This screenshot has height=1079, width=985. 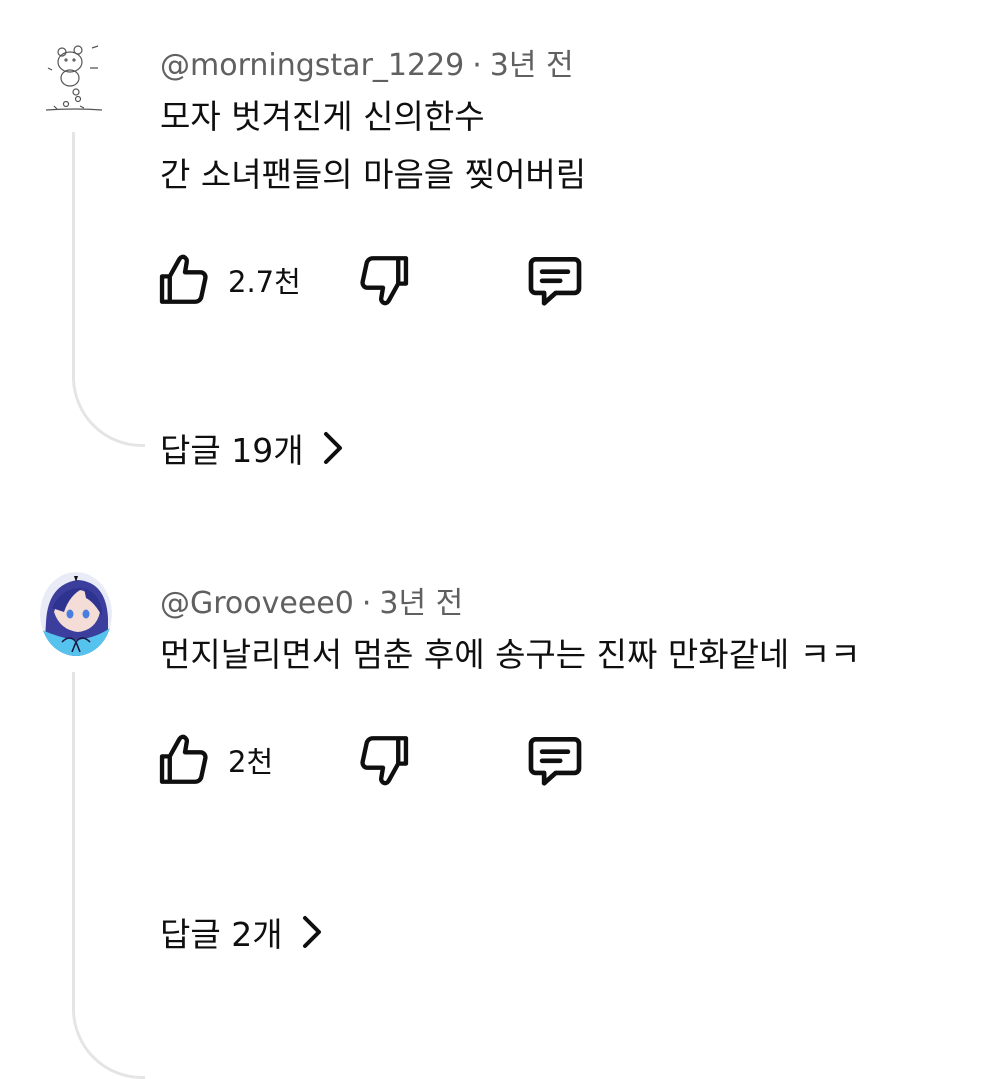 I want to click on view-replies-button: 답글 2개, so click(x=242, y=932).